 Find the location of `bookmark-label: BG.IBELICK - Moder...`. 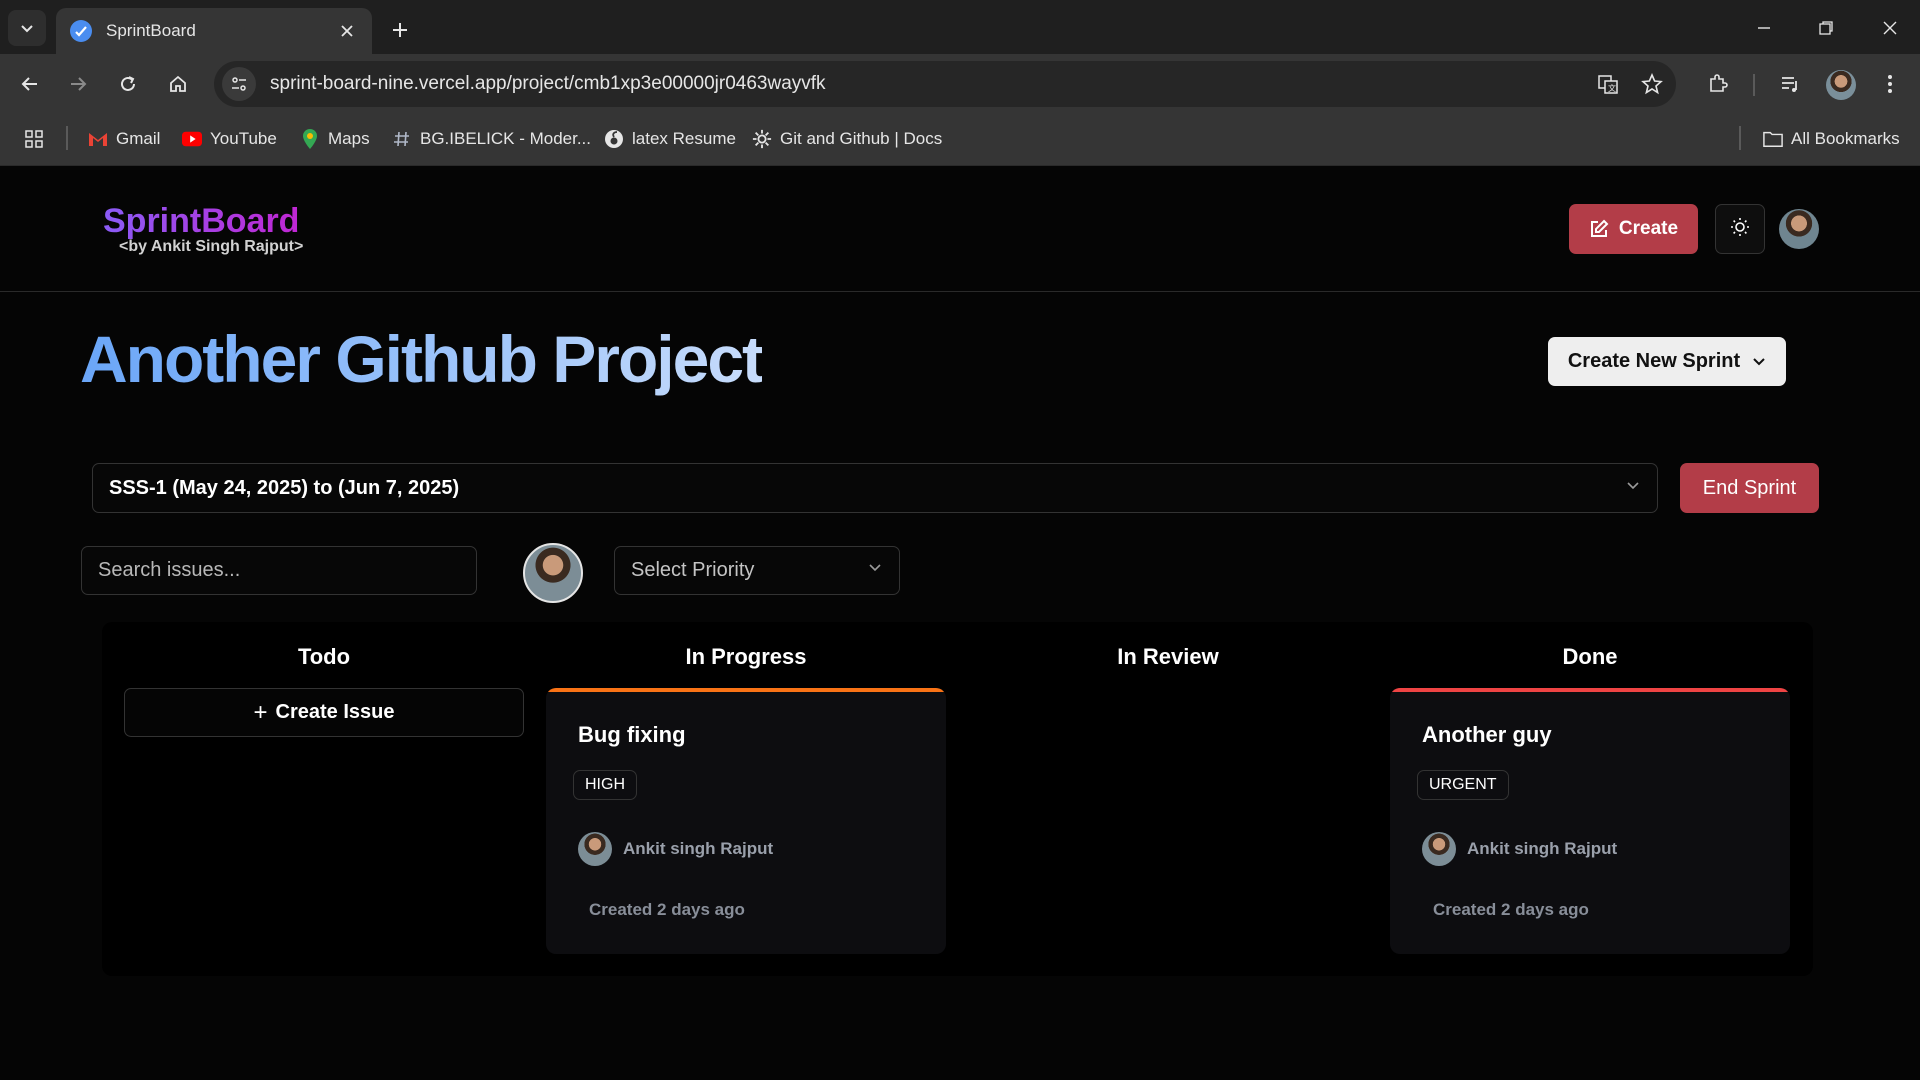

bookmark-label: BG.IBELICK - Moder... is located at coordinates (506, 138).